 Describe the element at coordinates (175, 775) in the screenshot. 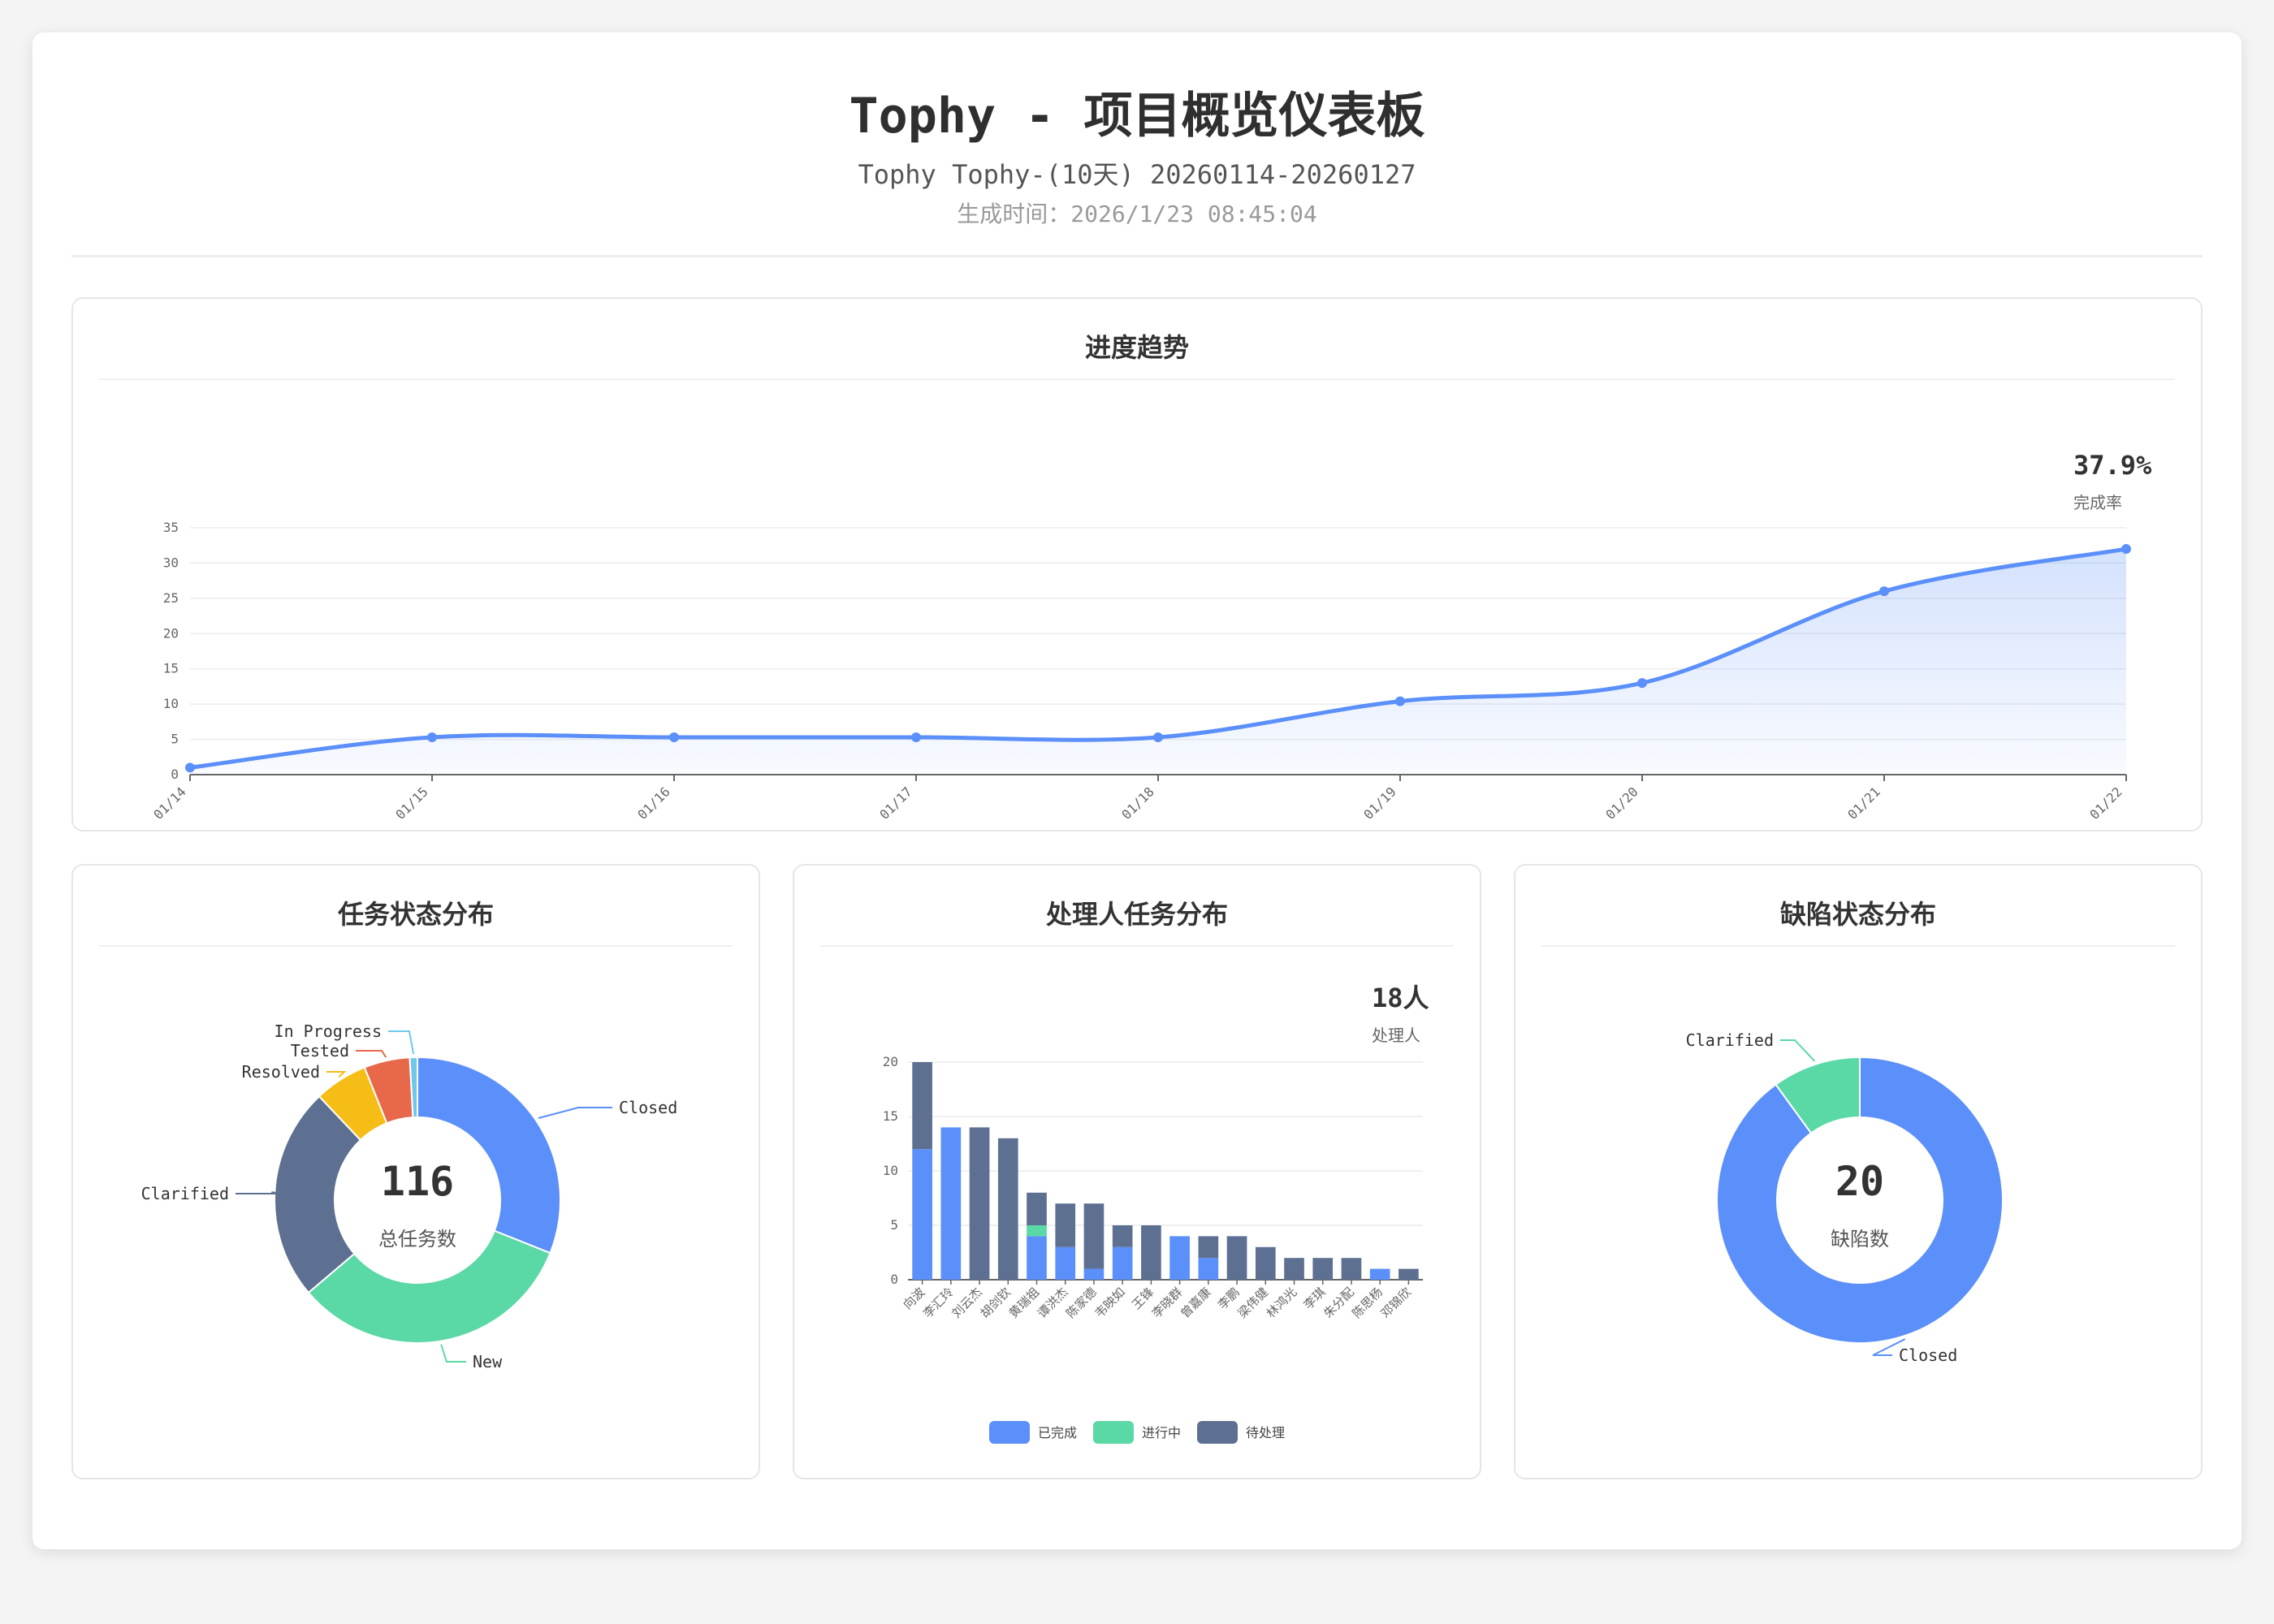

I see `trend-y-tick-label: 0` at that location.